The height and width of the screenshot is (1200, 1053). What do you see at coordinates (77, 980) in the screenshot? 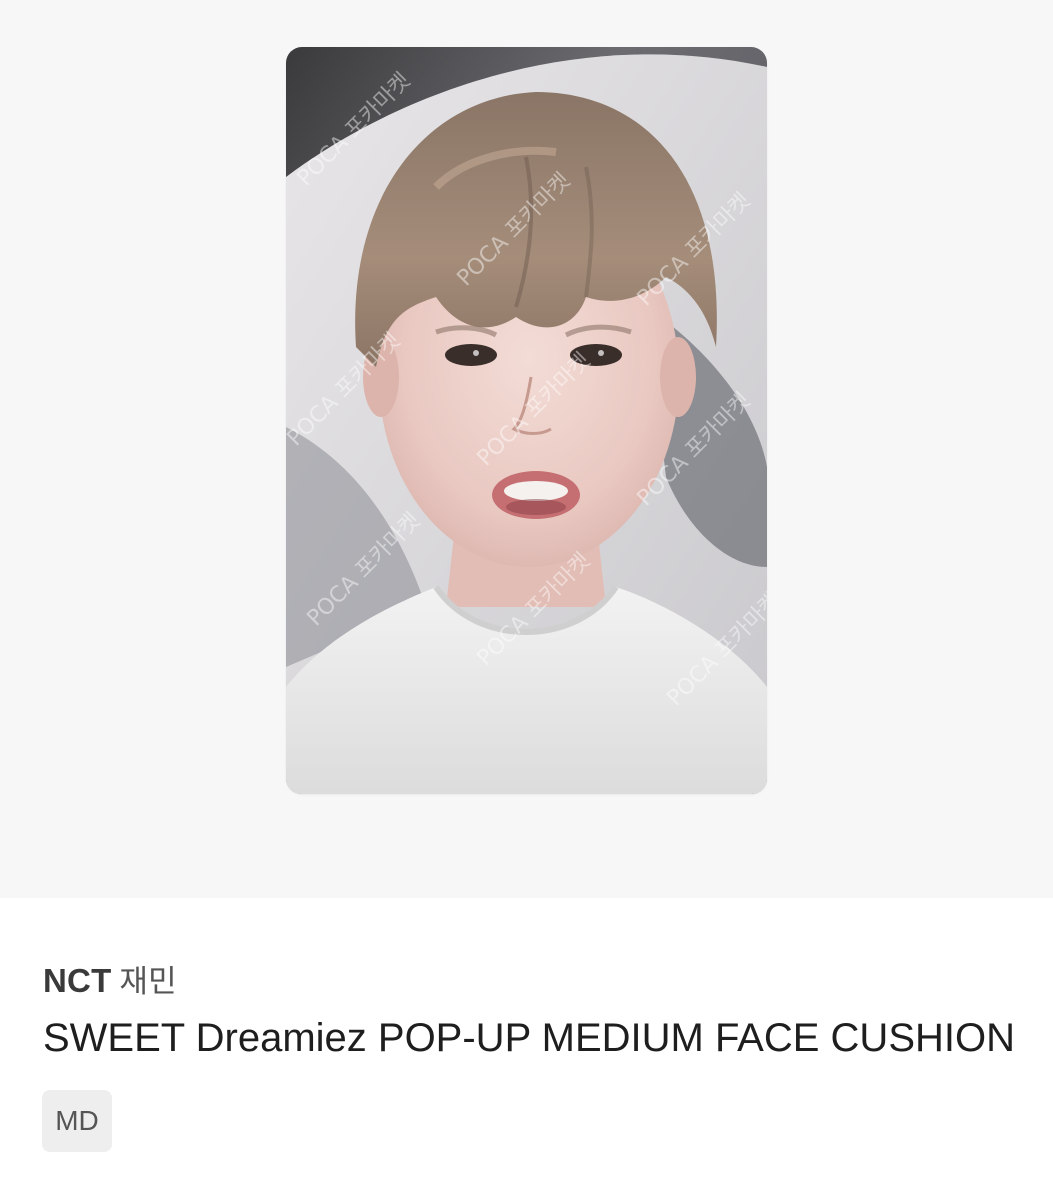
I see `group-name: NCT` at bounding box center [77, 980].